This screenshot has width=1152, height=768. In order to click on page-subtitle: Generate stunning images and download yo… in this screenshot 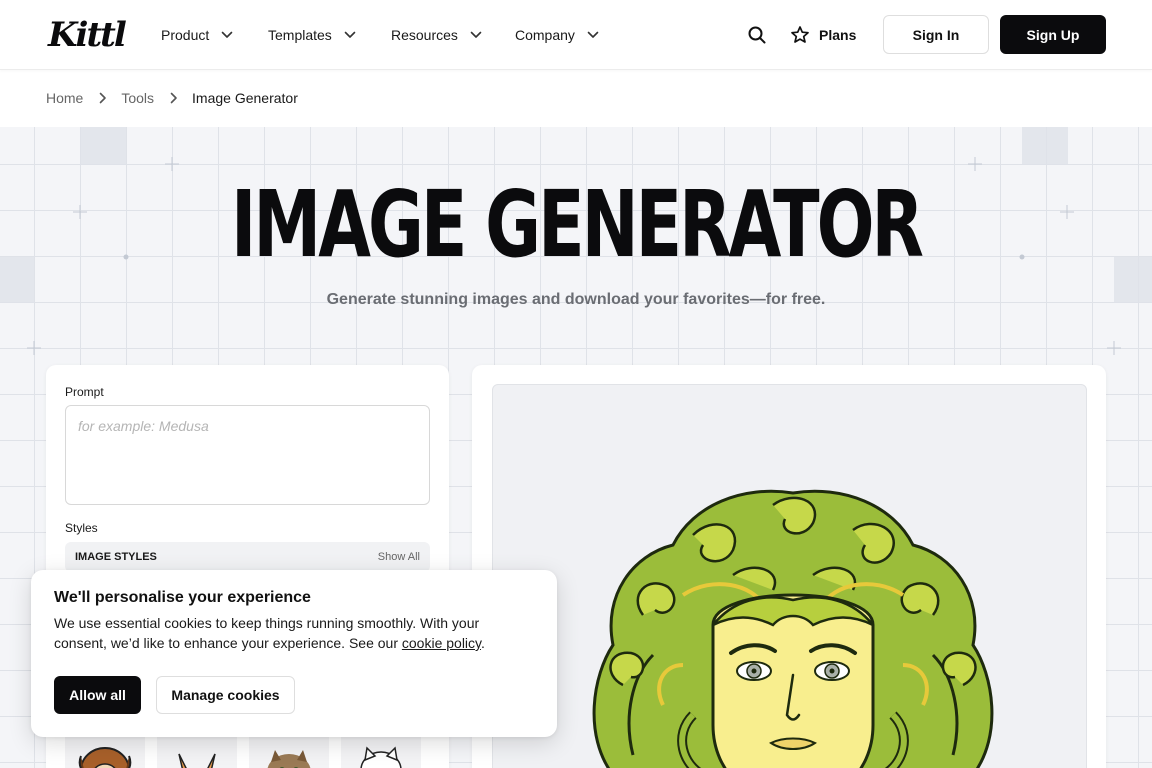, I will do `click(576, 299)`.